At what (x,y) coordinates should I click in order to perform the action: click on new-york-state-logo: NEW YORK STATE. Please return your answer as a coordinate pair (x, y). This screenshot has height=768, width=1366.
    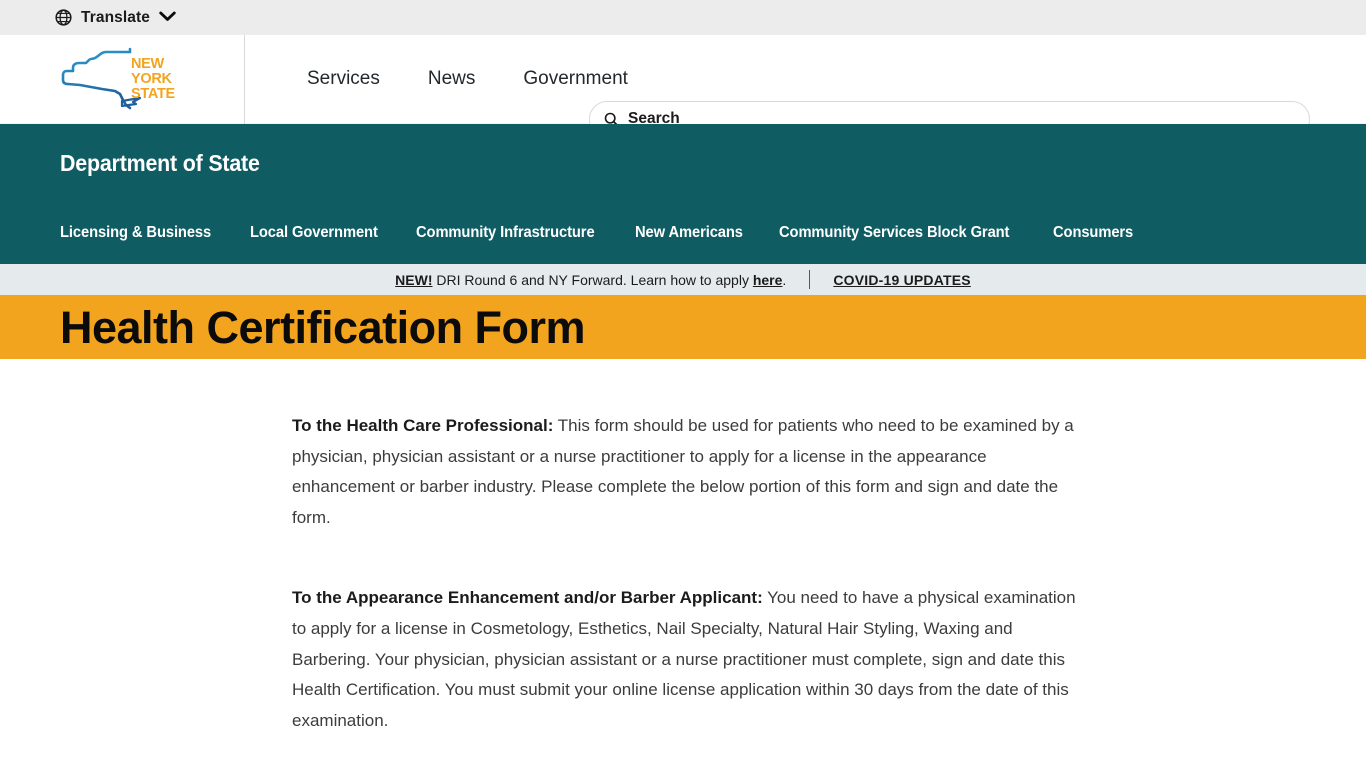
    Looking at the image, I should click on (122, 79).